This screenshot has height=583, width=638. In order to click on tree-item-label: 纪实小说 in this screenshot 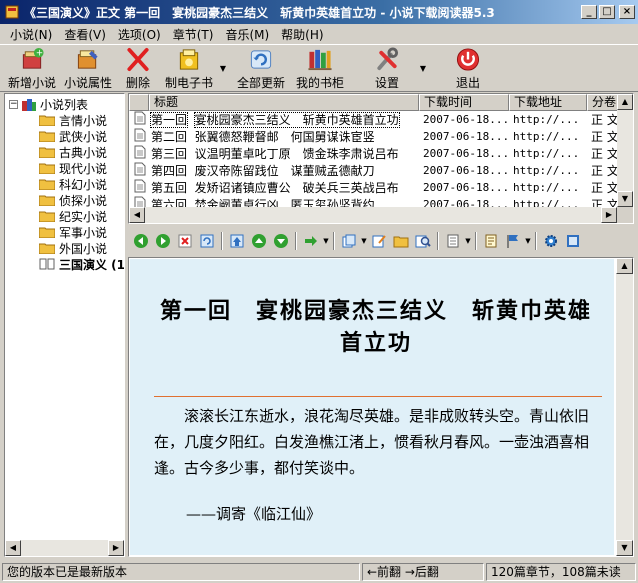, I will do `click(83, 216)`.